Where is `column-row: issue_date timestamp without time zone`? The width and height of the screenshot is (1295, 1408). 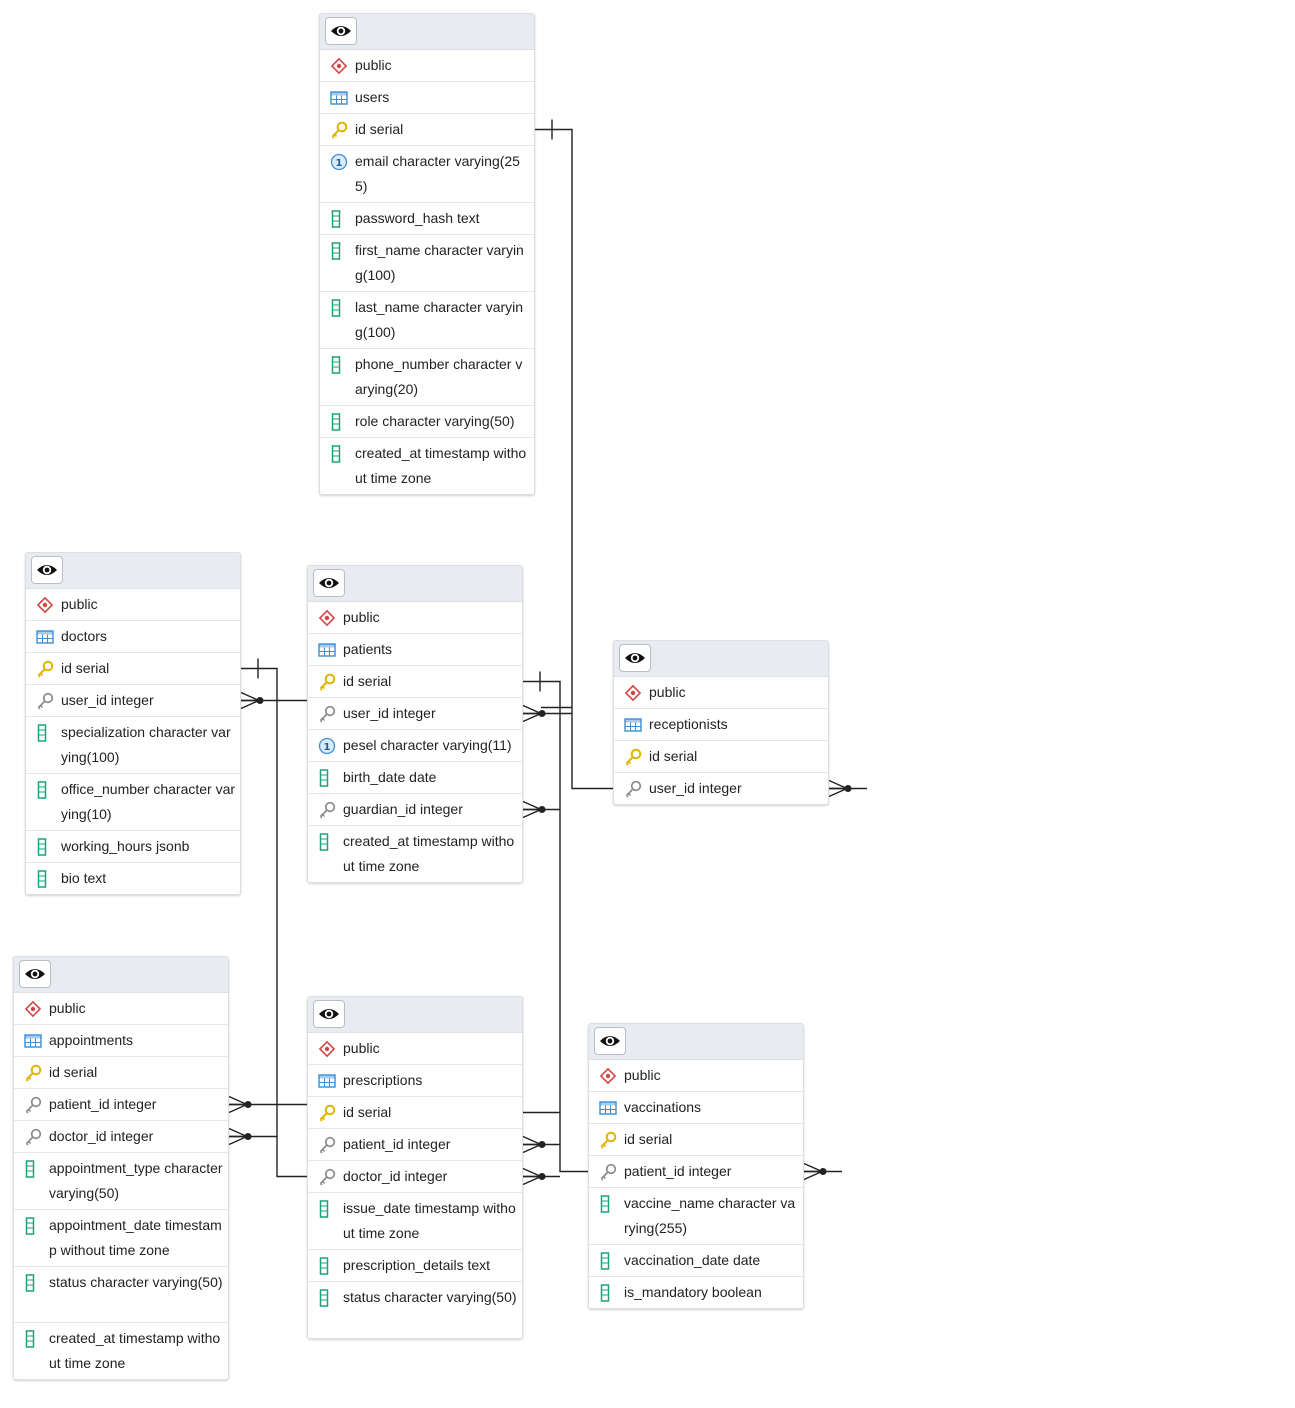
column-row: issue_date timestamp without time zone is located at coordinates (415, 1221).